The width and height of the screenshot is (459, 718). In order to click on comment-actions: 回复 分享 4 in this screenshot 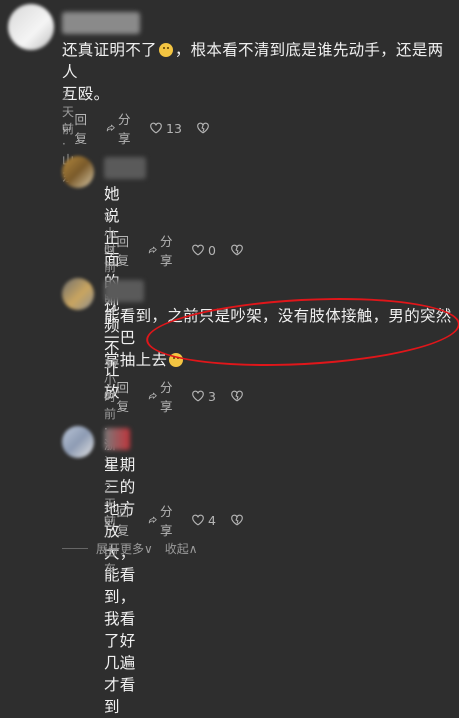, I will do `click(182, 521)`.